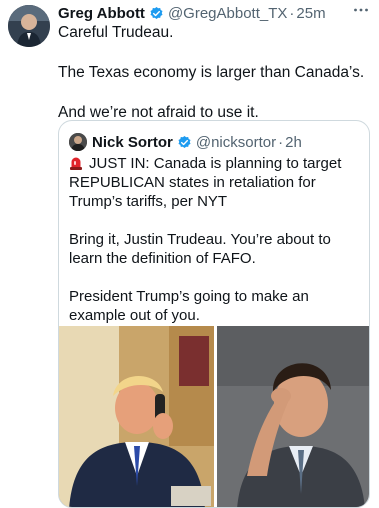 This screenshot has width=379, height=508. I want to click on more-horizontal-icon, so click(361, 10).